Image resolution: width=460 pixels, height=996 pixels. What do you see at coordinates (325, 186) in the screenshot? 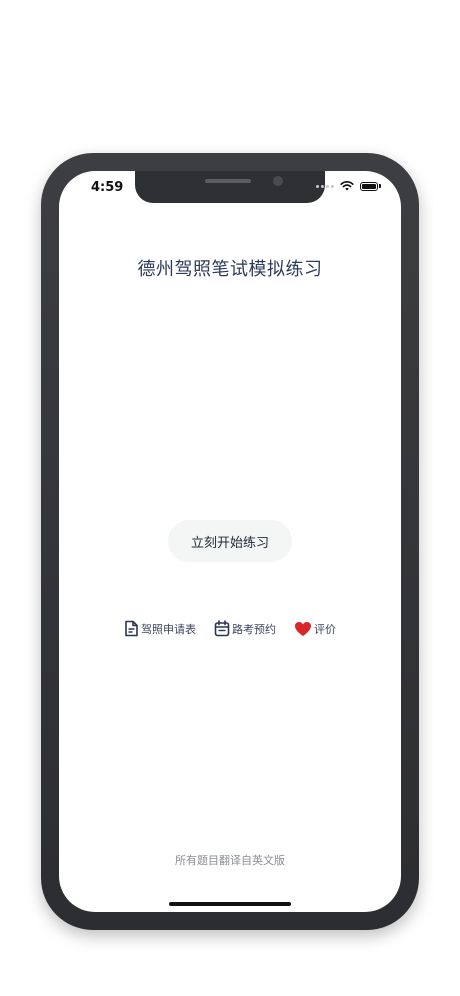
I see `signal-icon` at bounding box center [325, 186].